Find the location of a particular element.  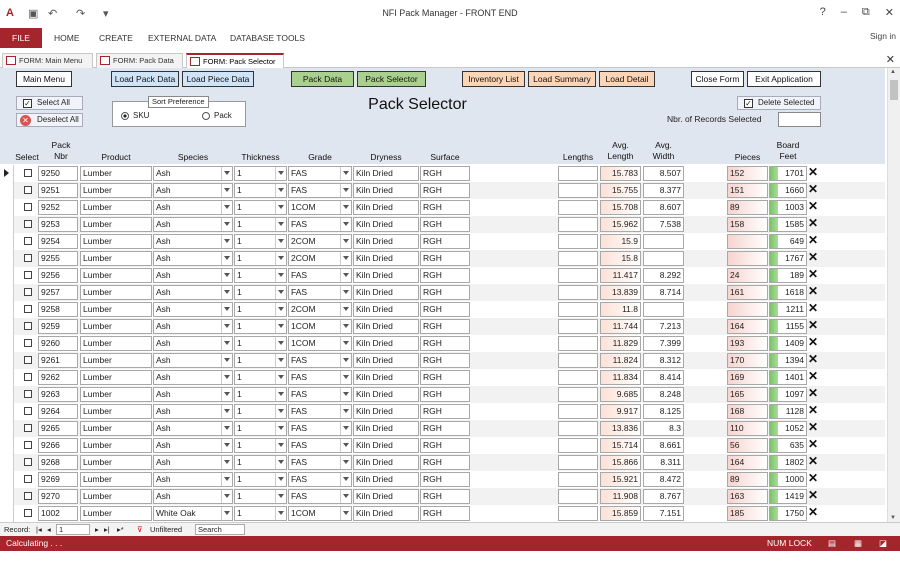

form-view-icon: ▤ is located at coordinates (832, 543).